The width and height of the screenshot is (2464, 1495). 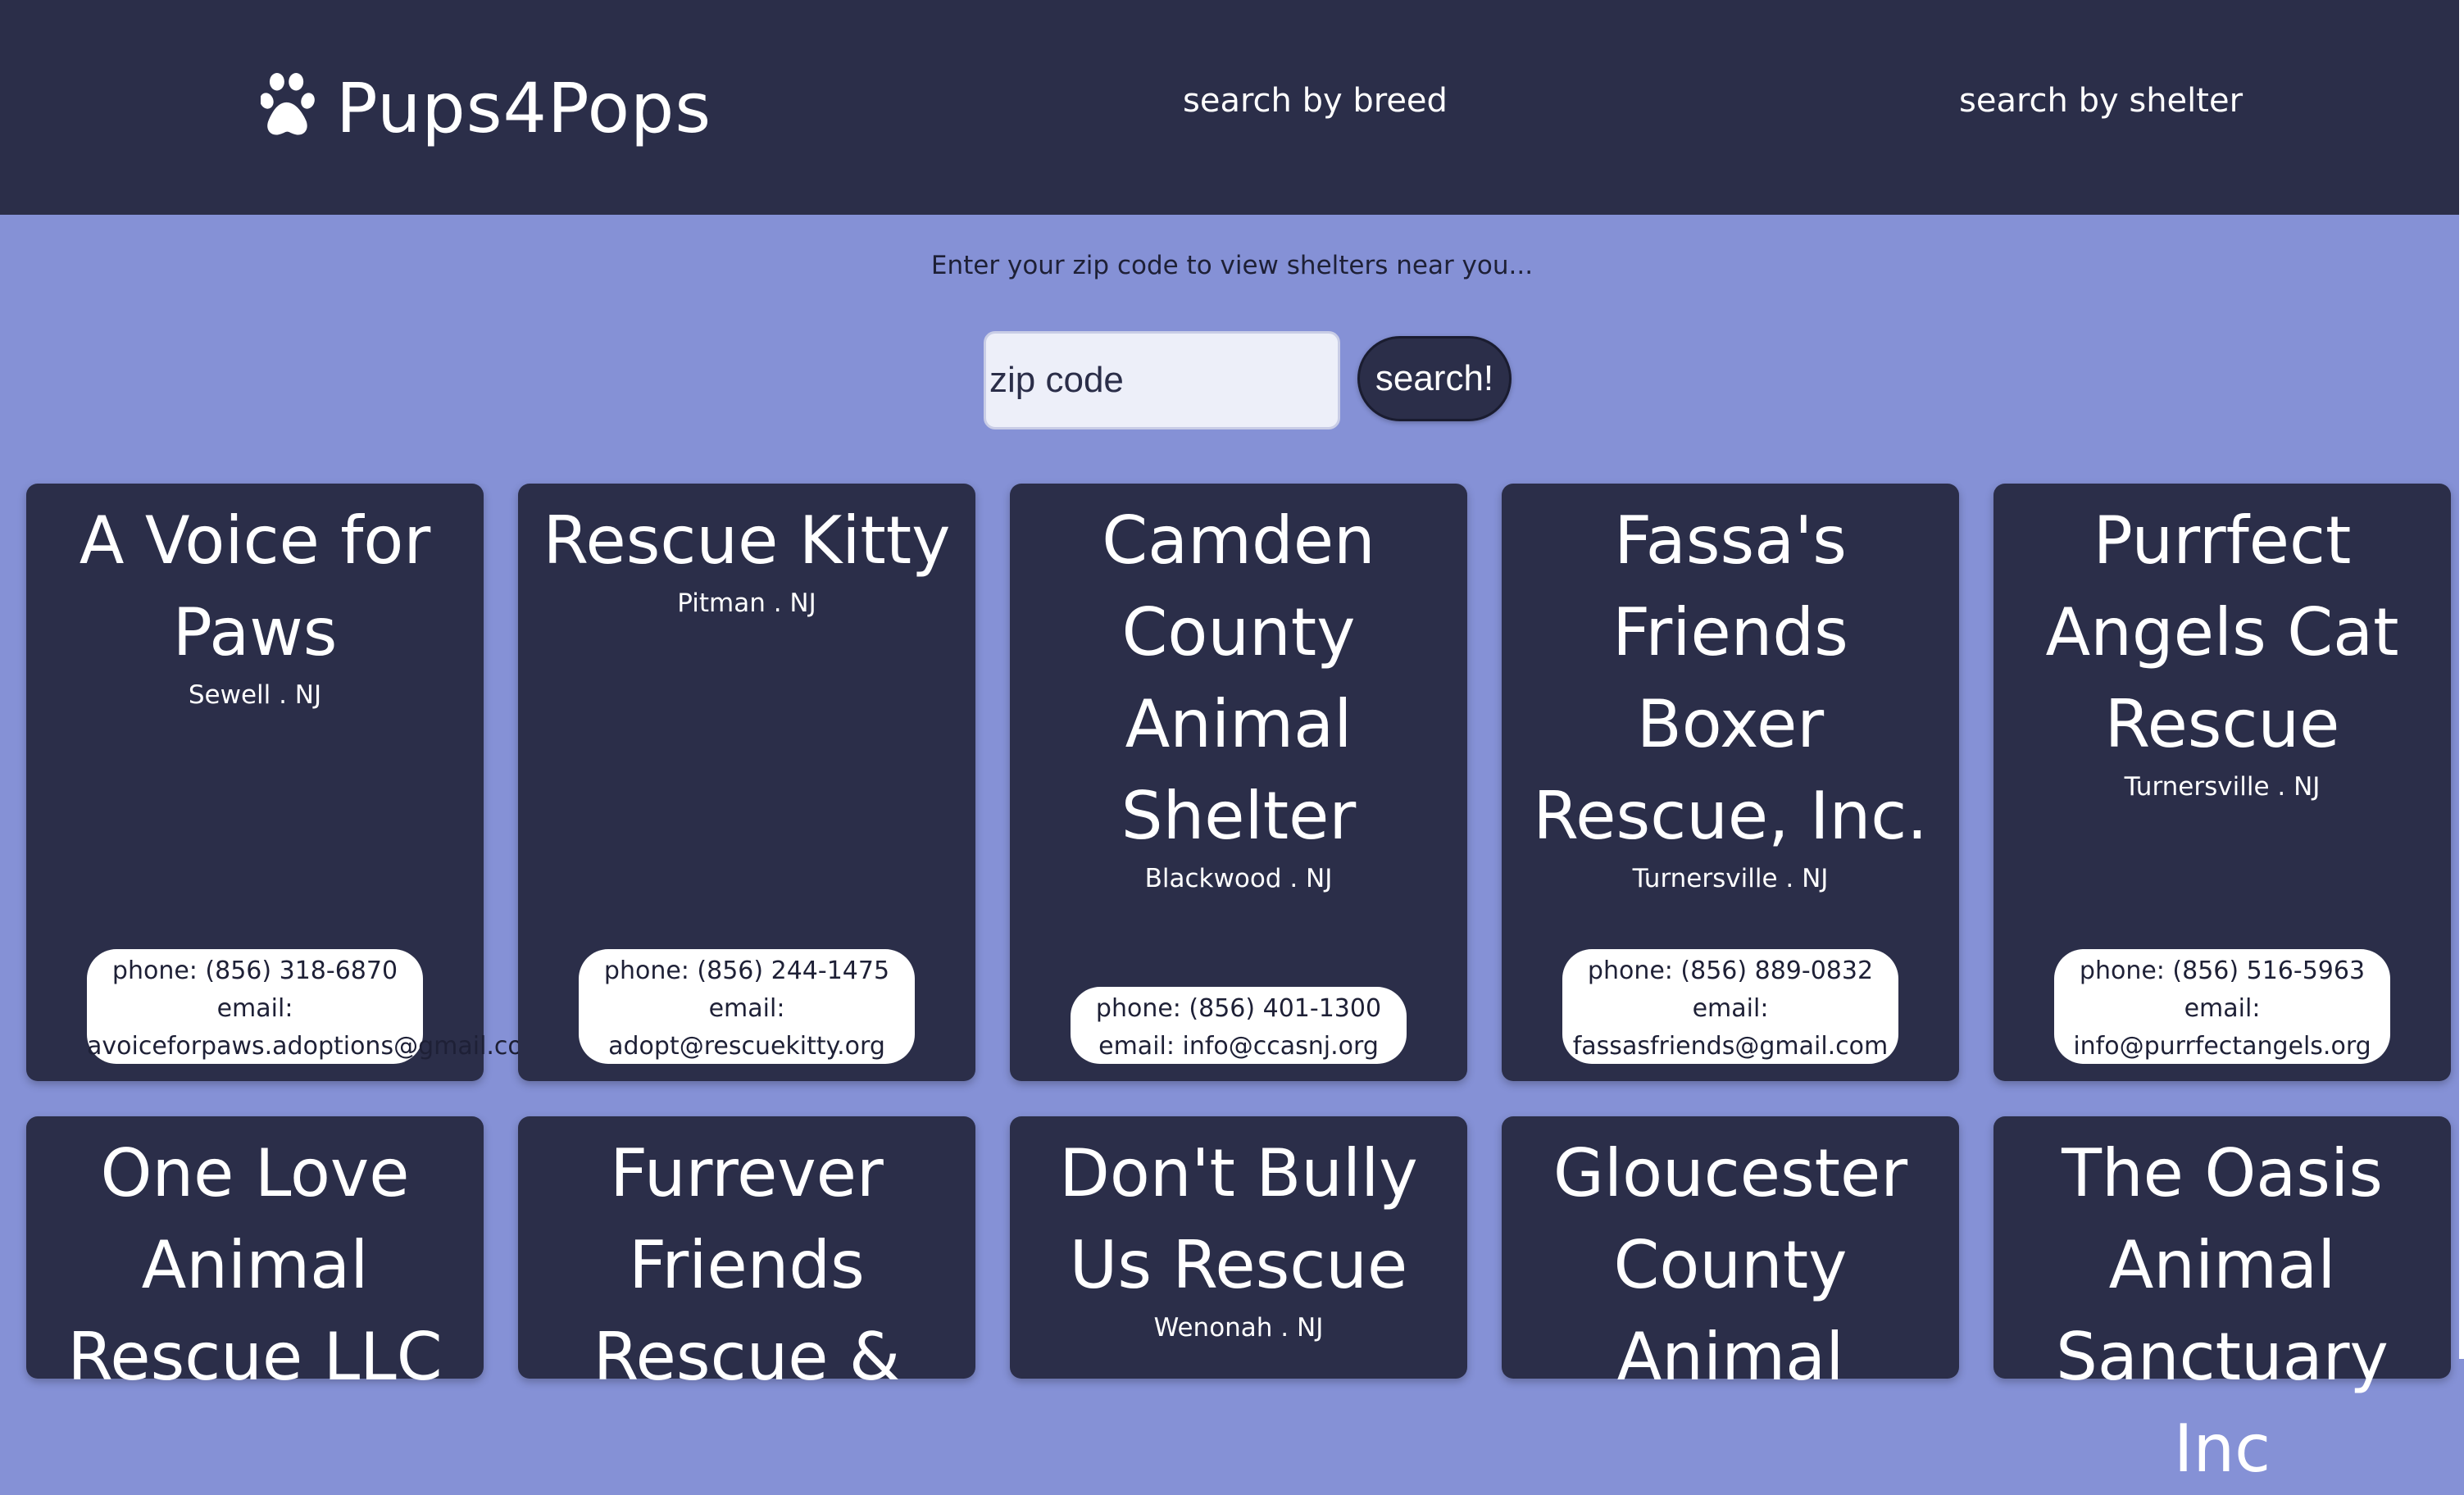 What do you see at coordinates (255, 1265) in the screenshot?
I see `shelter-name: One Love Animal Rescue LLC` at bounding box center [255, 1265].